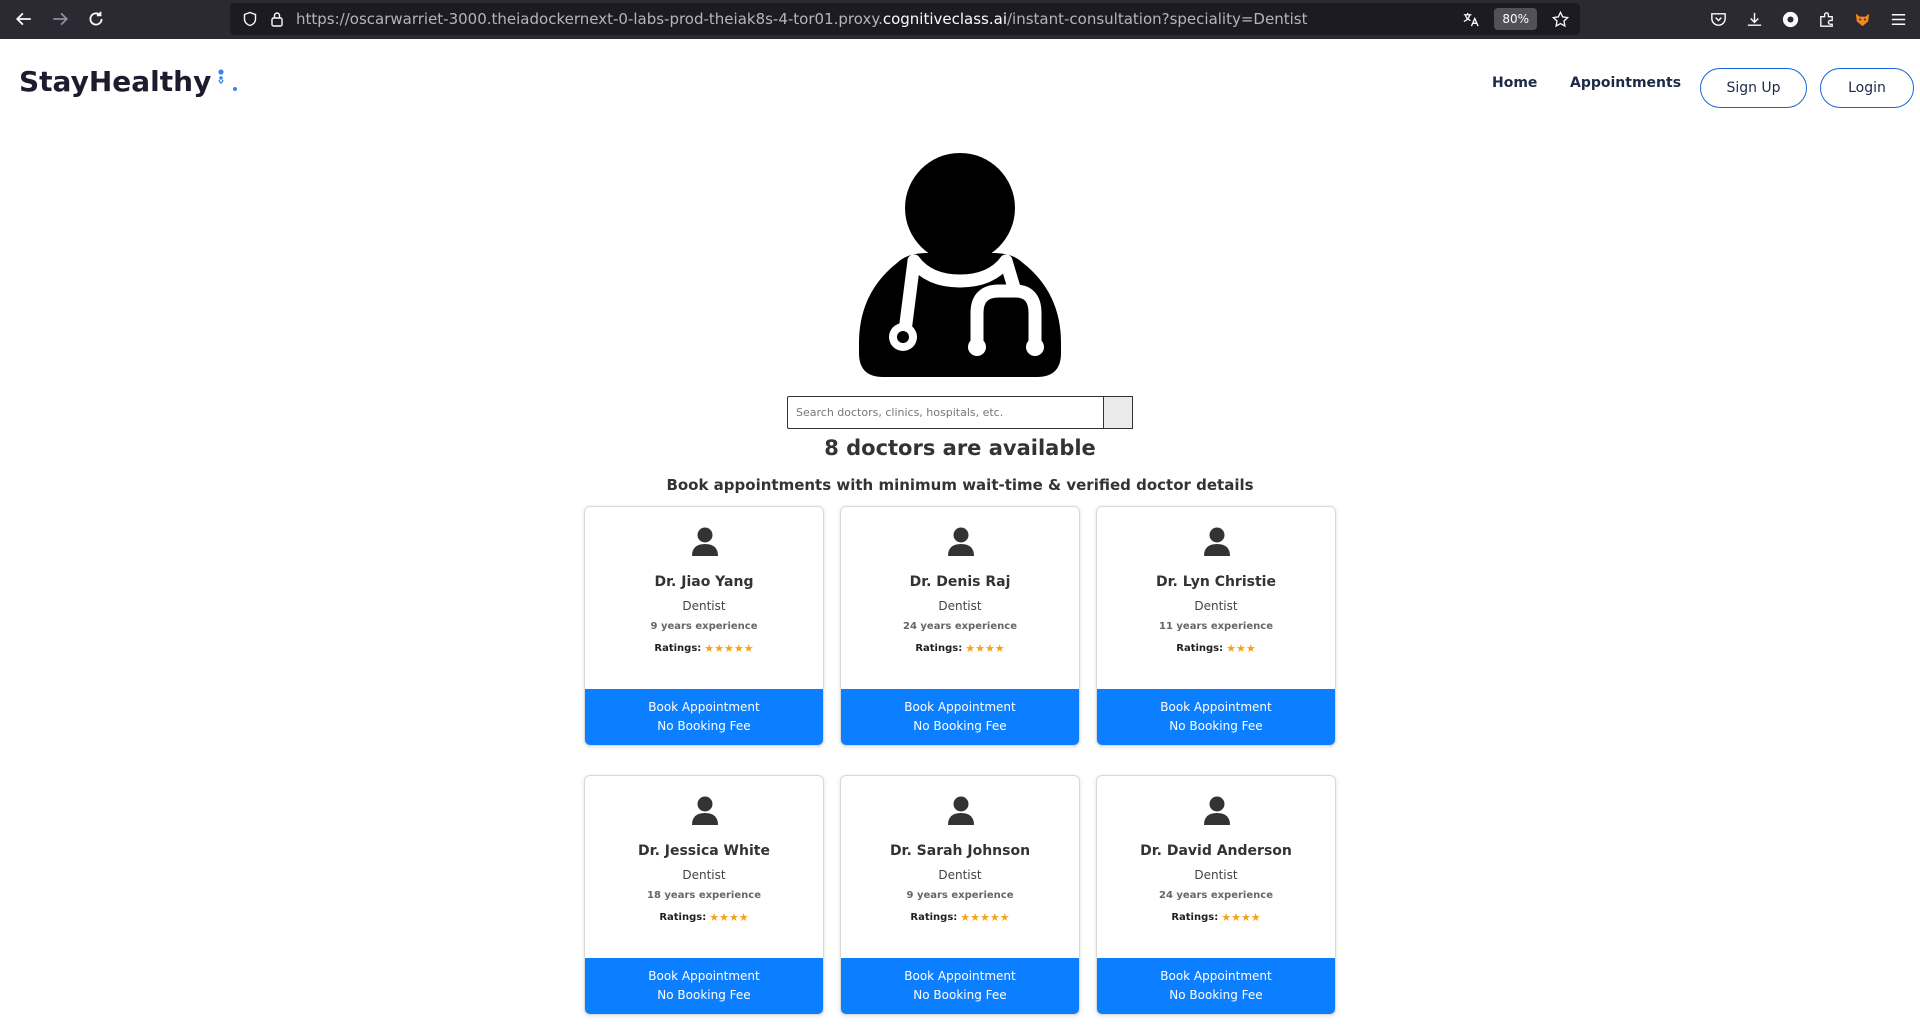 This screenshot has height=1031, width=1920. Describe the element at coordinates (1216, 851) in the screenshot. I see `doctor-name: Dr. David Anderson` at that location.